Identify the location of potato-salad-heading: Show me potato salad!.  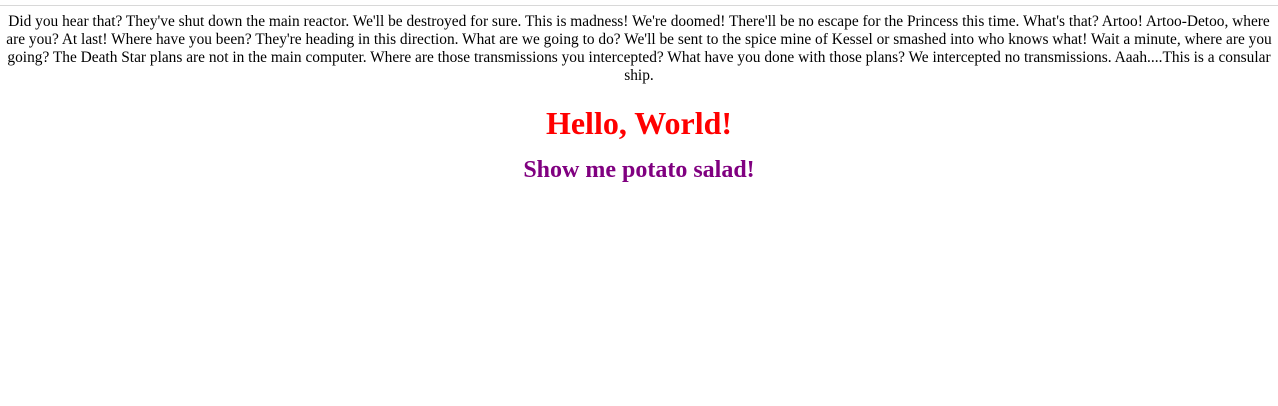
(639, 170).